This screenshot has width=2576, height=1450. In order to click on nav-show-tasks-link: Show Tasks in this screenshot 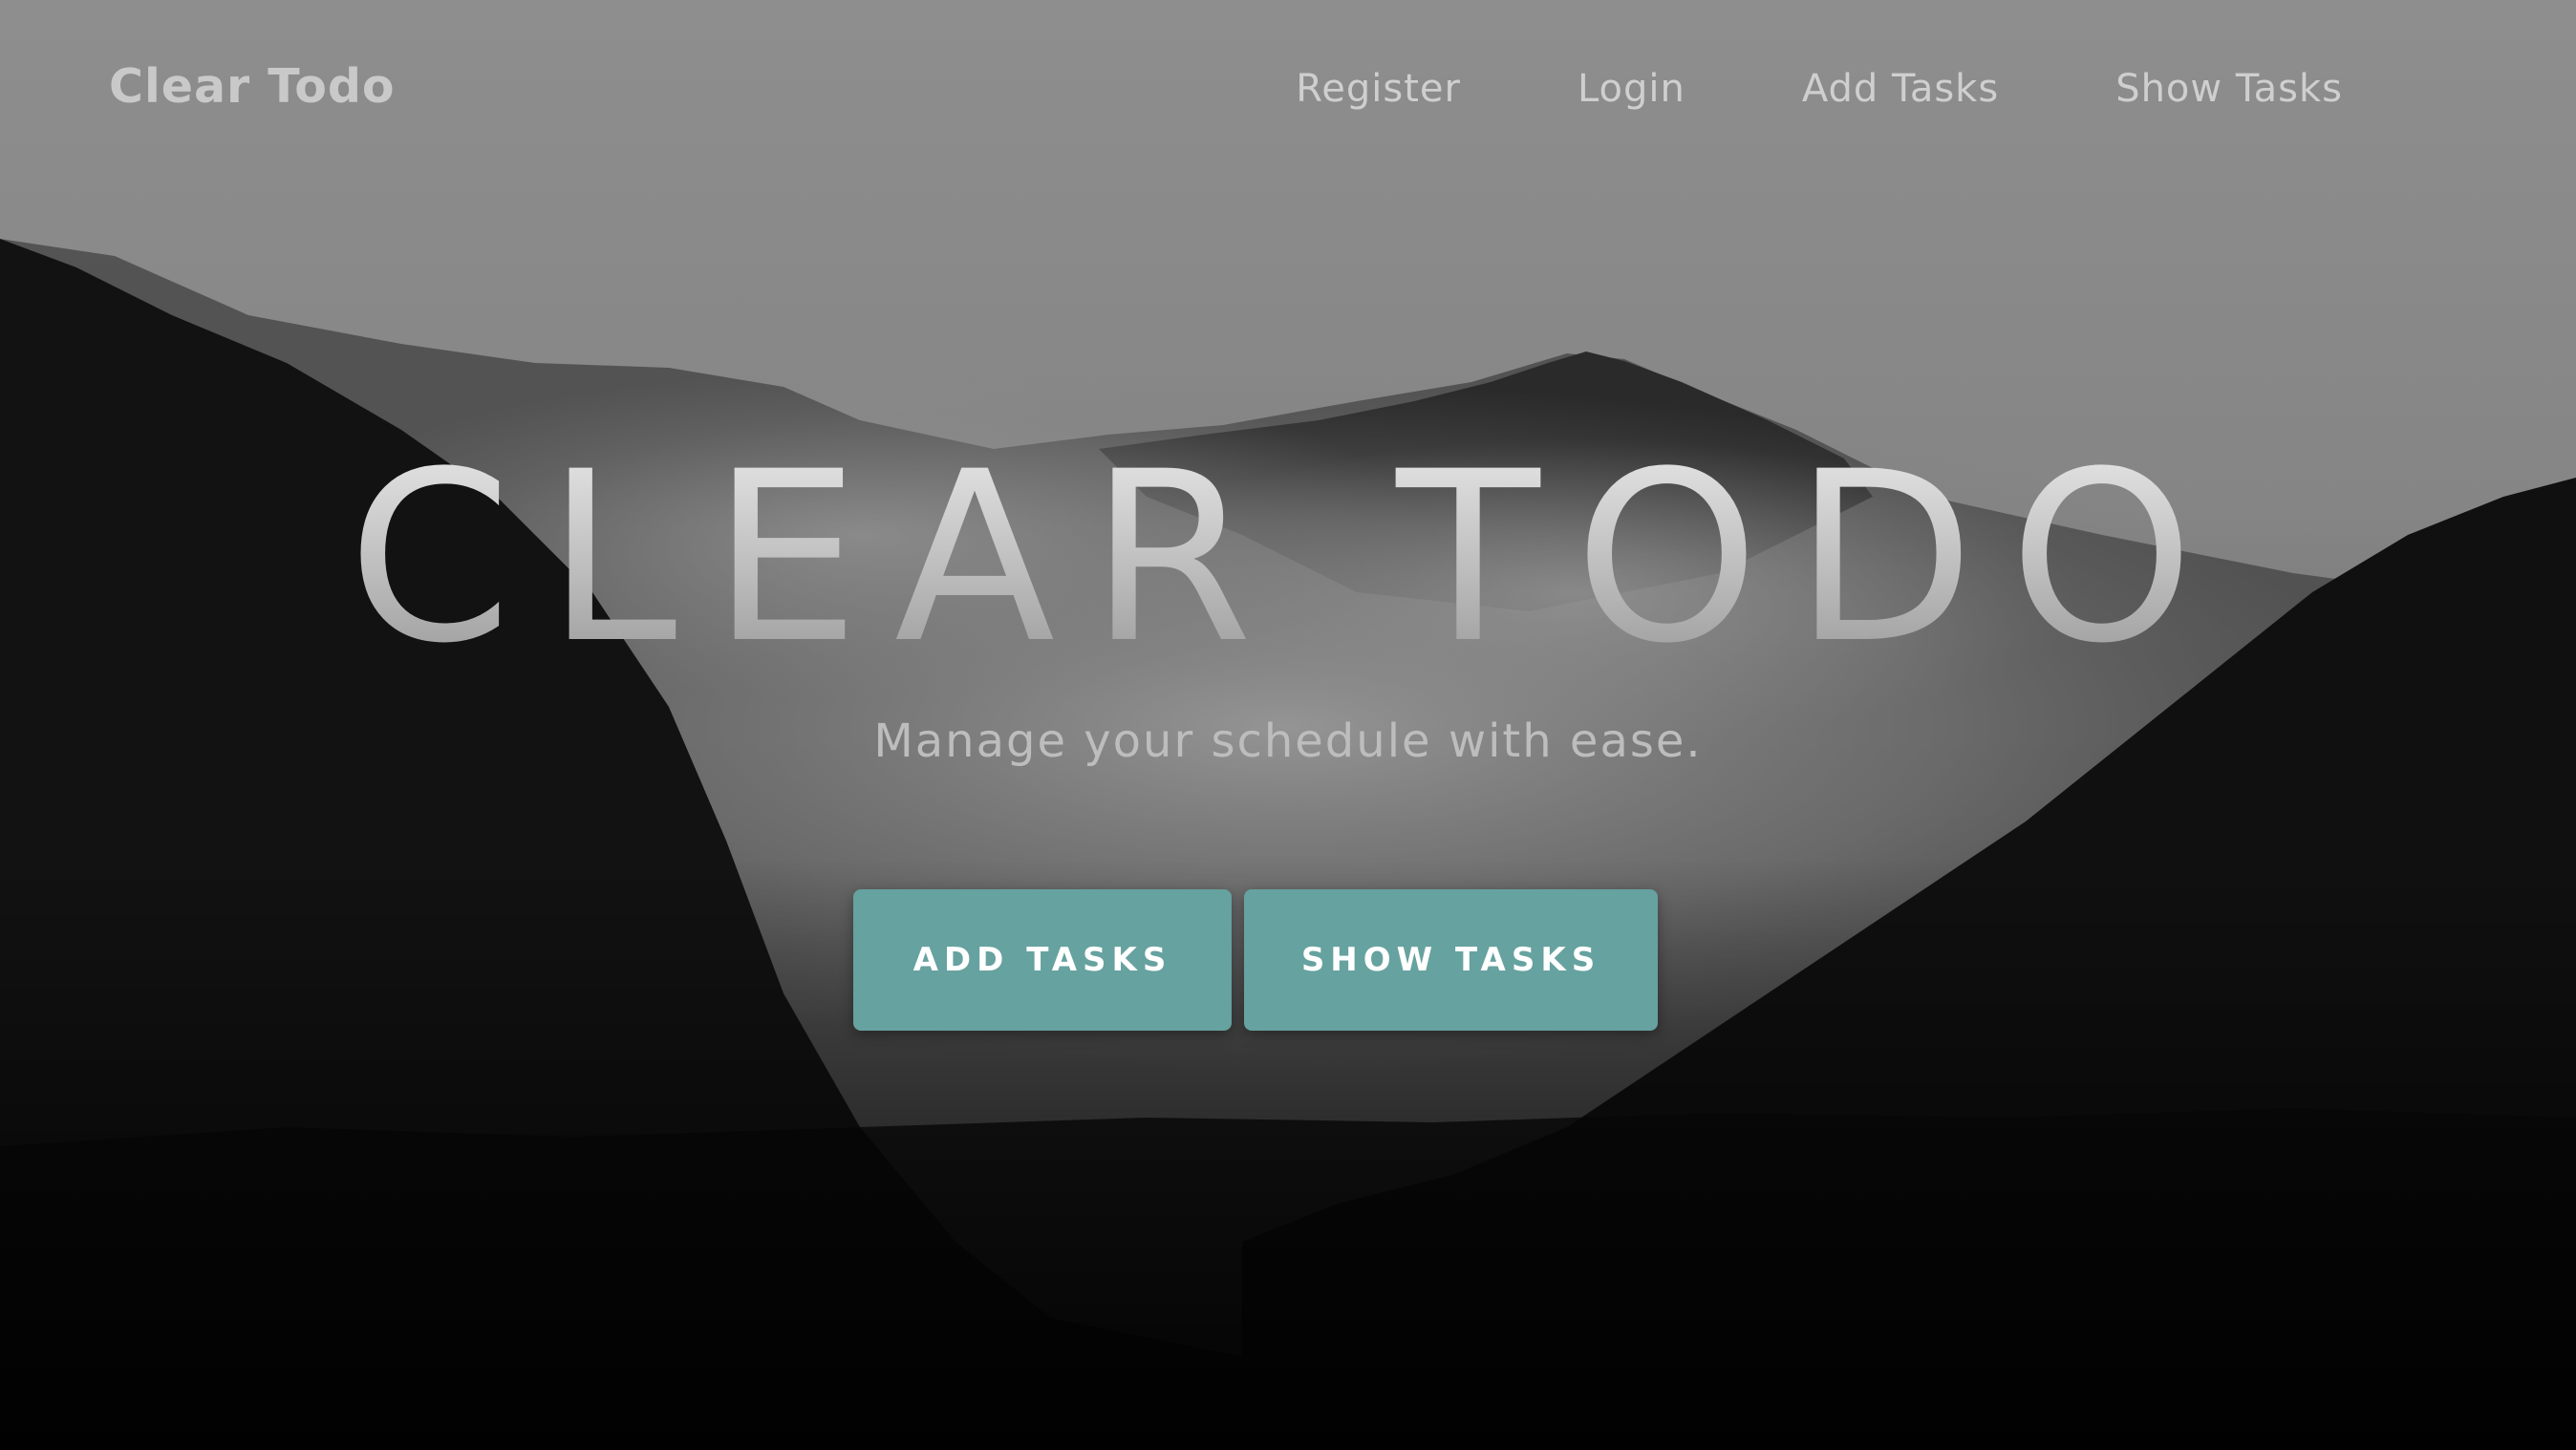, I will do `click(2229, 89)`.